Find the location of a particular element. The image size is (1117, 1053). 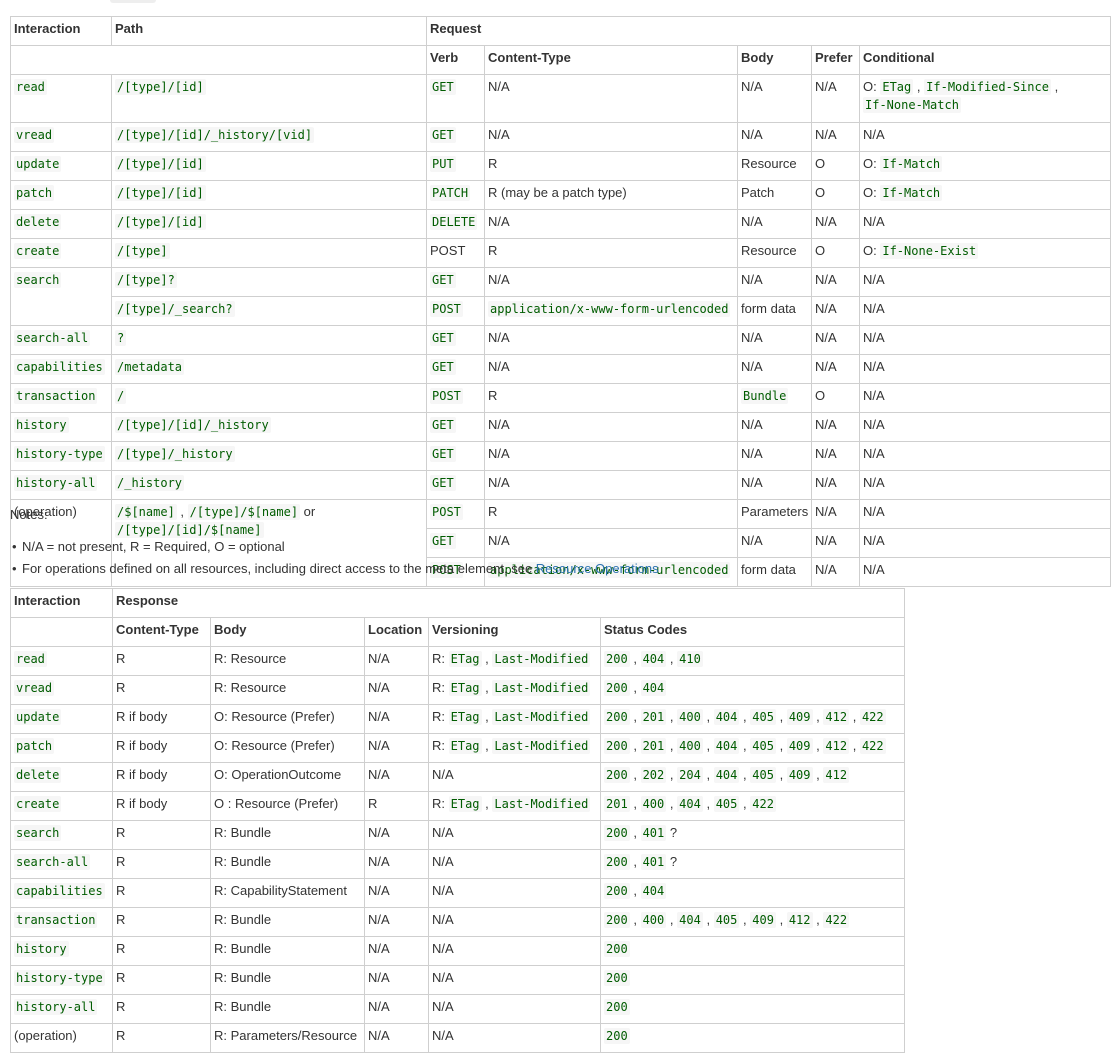

versioning-prefix: R: is located at coordinates (438, 687).